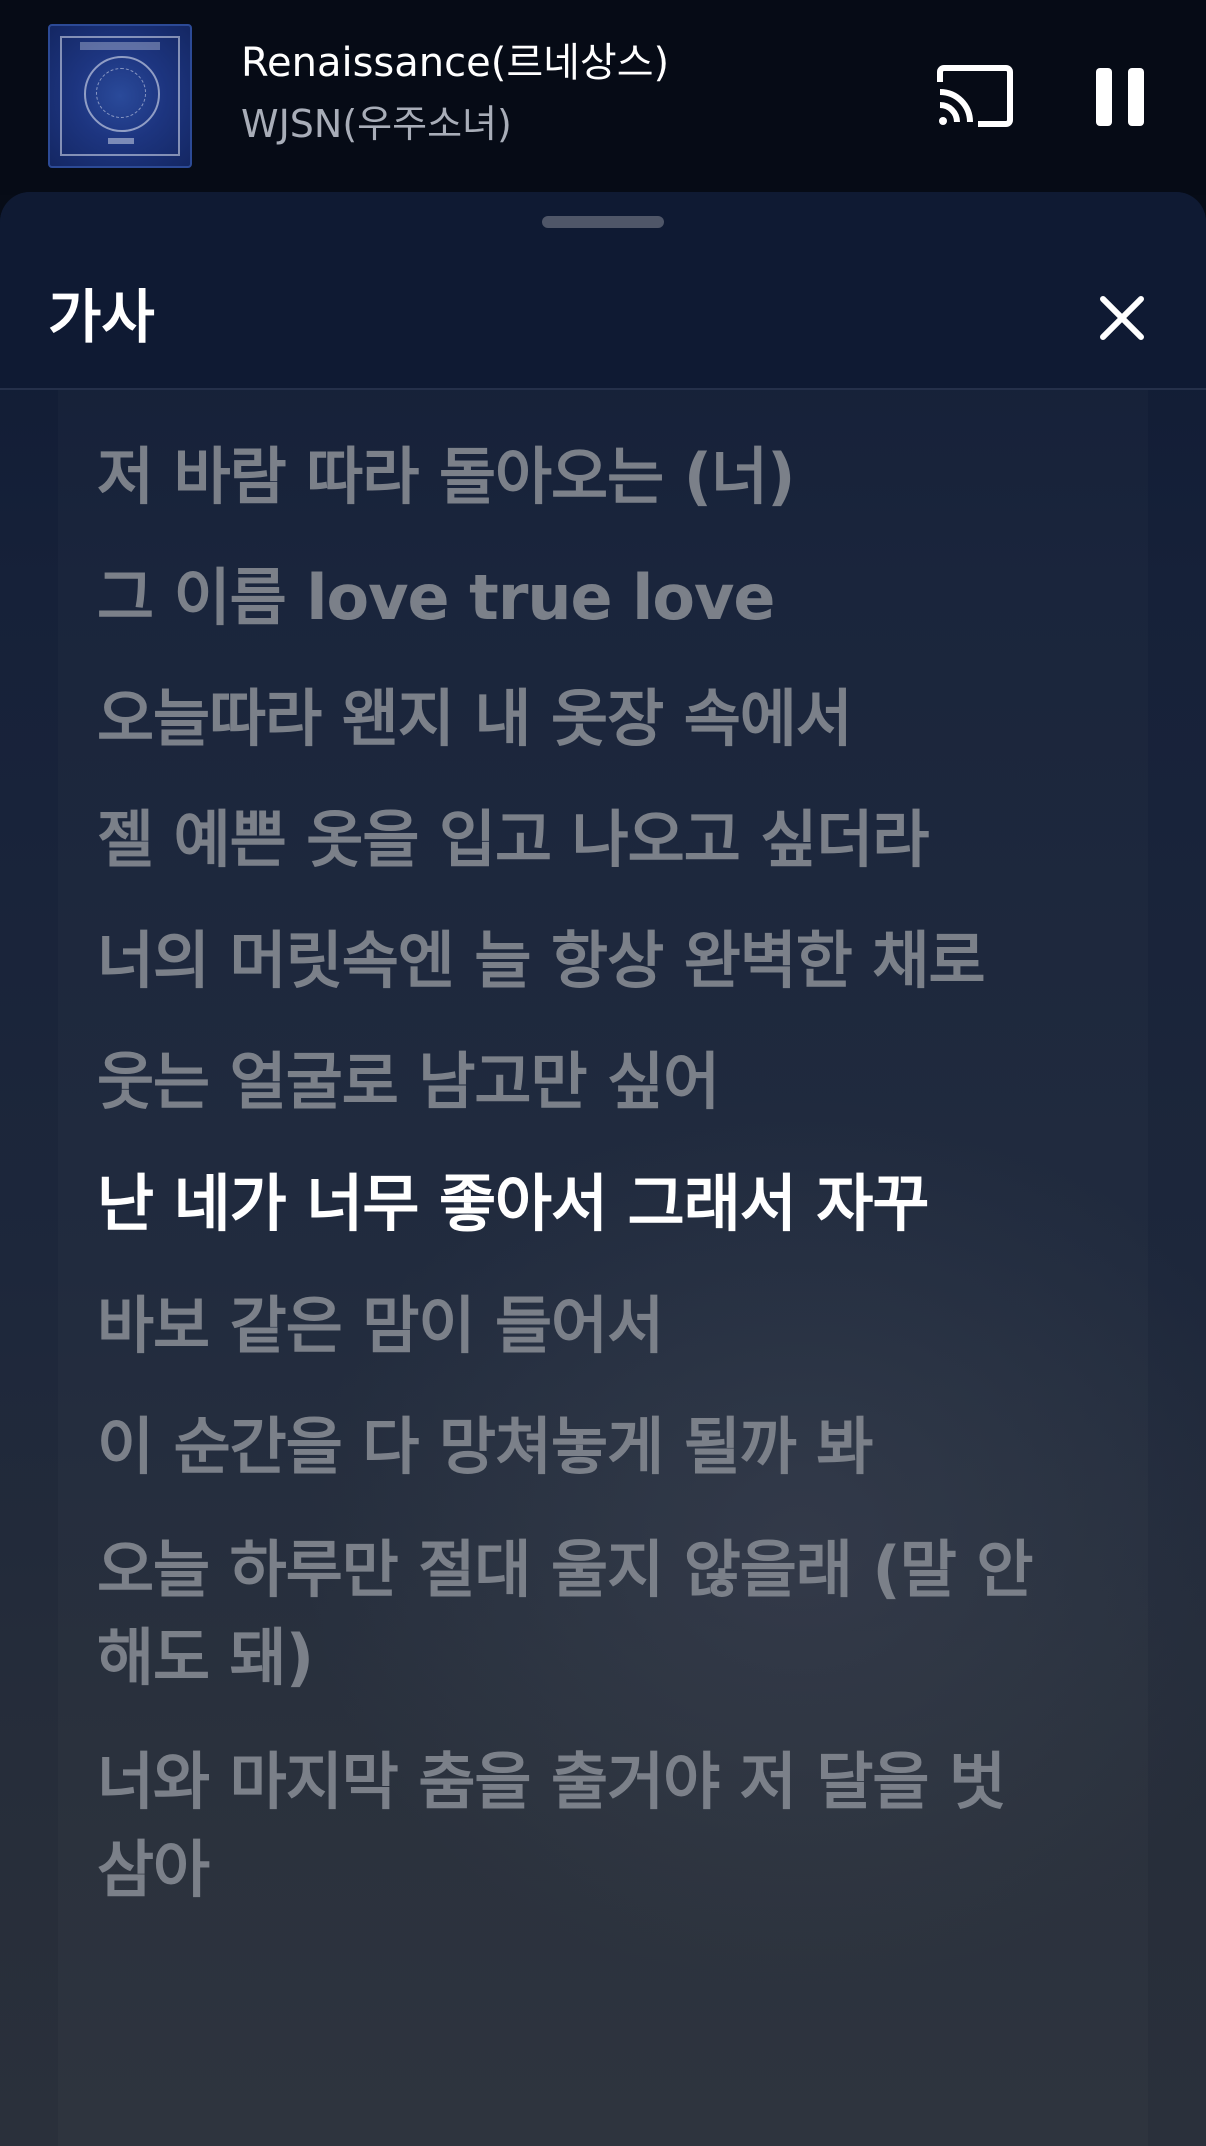 The width and height of the screenshot is (1206, 2146). Describe the element at coordinates (455, 63) in the screenshot. I see `song-title: Renaissance(르네상스)` at that location.